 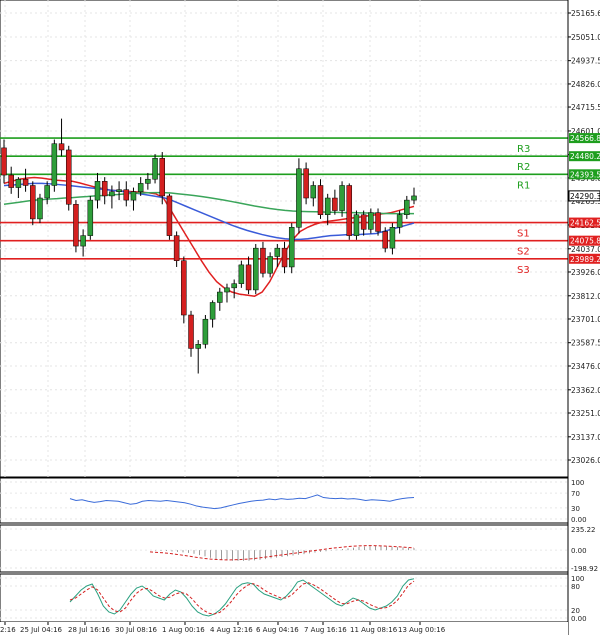 I want to click on time-tick-label: 25 Jul 04:16, so click(x=41, y=630).